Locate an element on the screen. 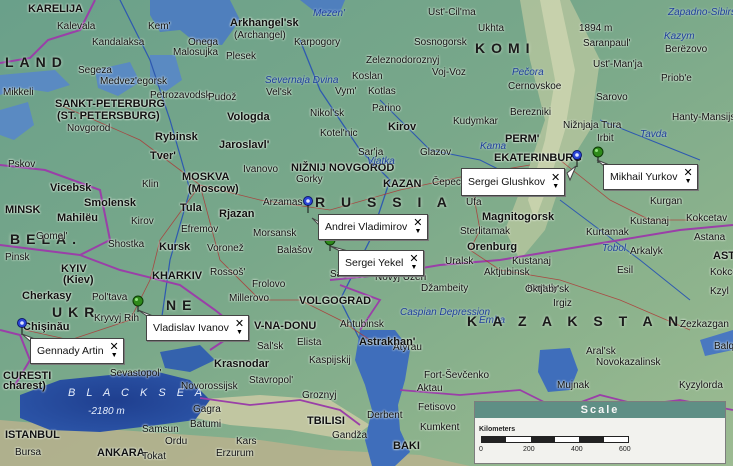 Image resolution: width=733 pixels, height=466 pixels. place-label: NE is located at coordinates (182, 305).